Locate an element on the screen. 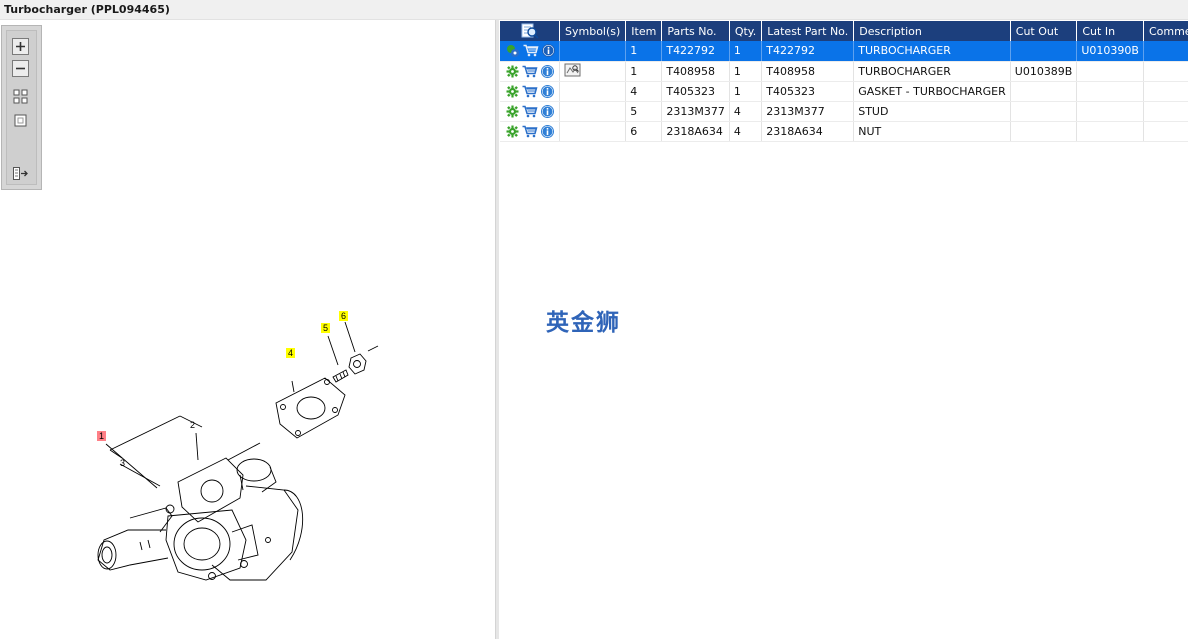  cell-parts-no: 2318A634 is located at coordinates (695, 131).